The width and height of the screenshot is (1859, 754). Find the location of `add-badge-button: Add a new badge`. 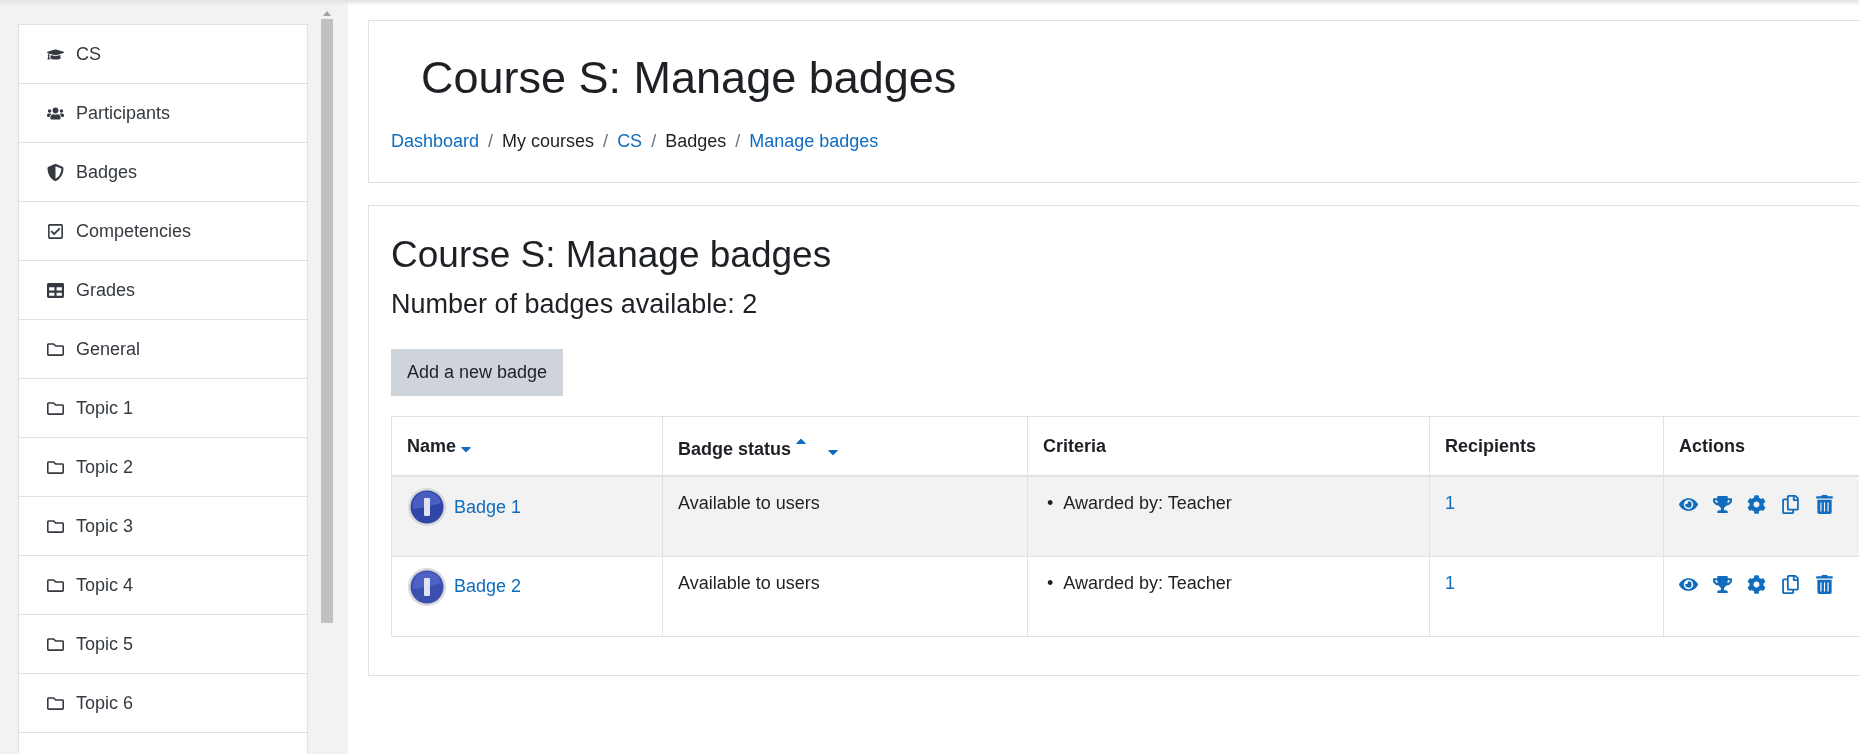

add-badge-button: Add a new badge is located at coordinates (477, 373).